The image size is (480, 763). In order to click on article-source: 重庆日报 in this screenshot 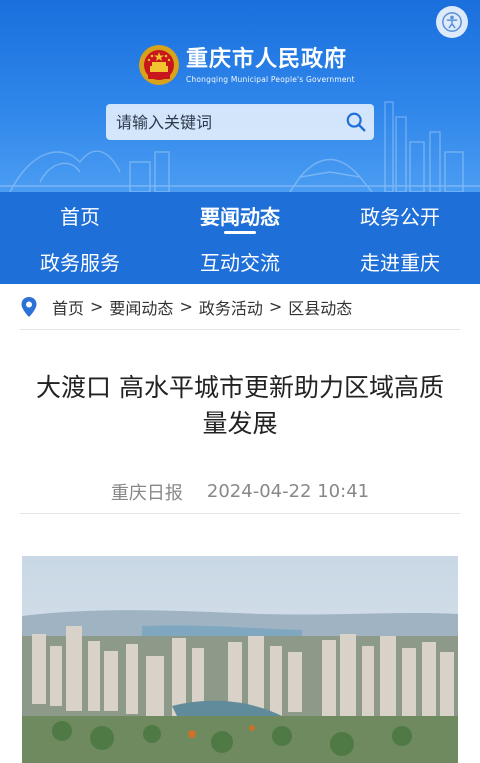, I will do `click(146, 493)`.